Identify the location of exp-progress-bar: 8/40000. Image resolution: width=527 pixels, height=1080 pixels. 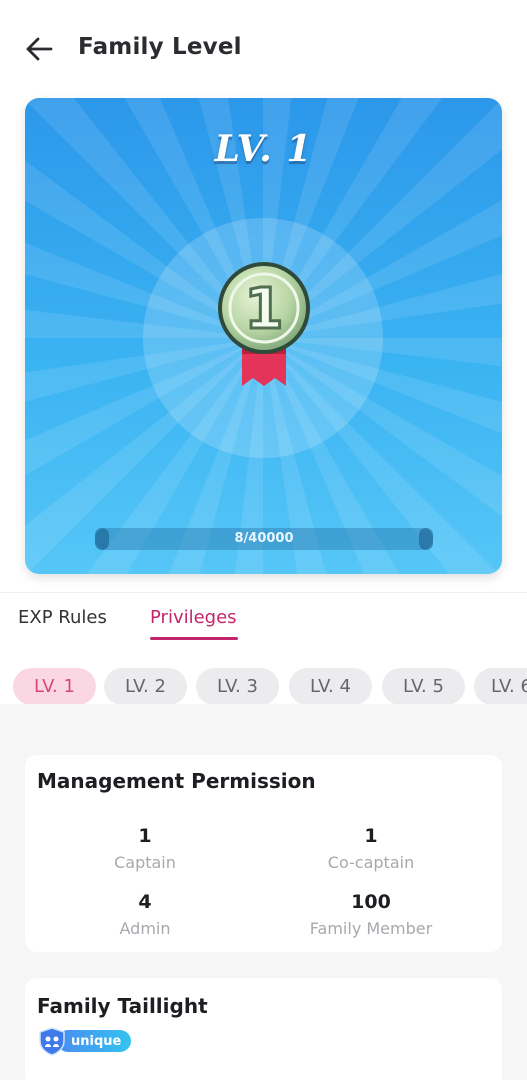
(264, 539).